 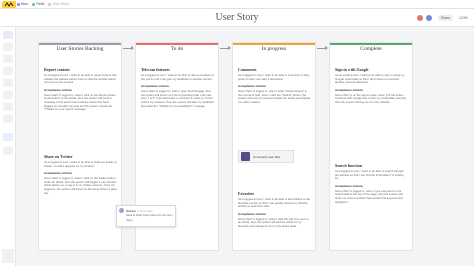 I want to click on text-tool-icon, so click(x=8, y=47).